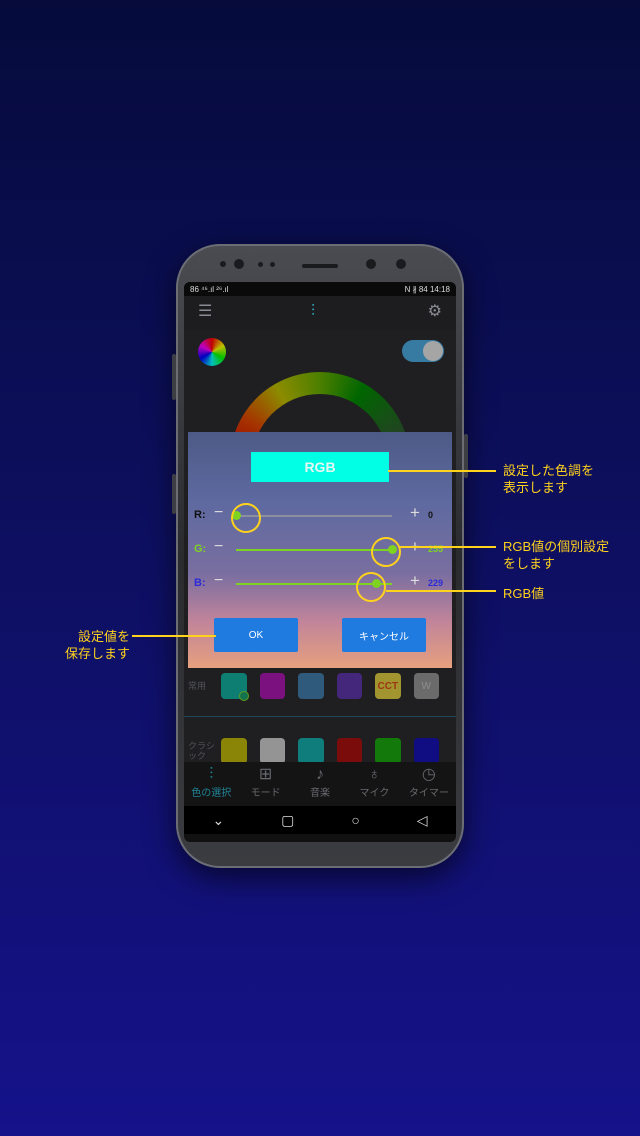 The height and width of the screenshot is (1136, 640). What do you see at coordinates (355, 820) in the screenshot?
I see `home-icon: ○` at bounding box center [355, 820].